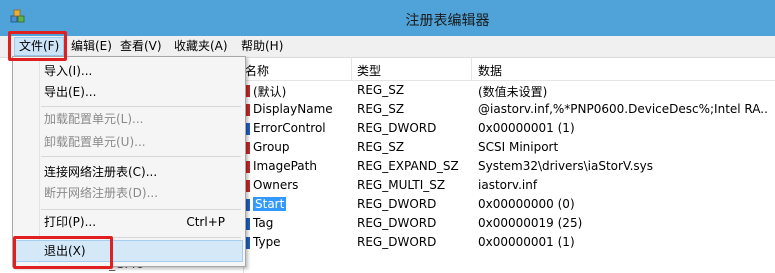 This screenshot has width=775, height=273. Describe the element at coordinates (128, 222) in the screenshot. I see `menu-item-print: 打印(P)... Ctrl+P` at that location.